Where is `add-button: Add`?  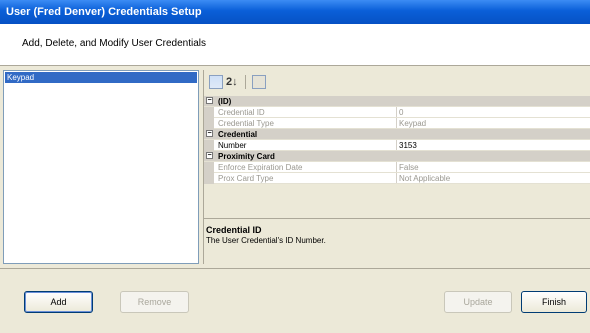
add-button: Add is located at coordinates (58, 302).